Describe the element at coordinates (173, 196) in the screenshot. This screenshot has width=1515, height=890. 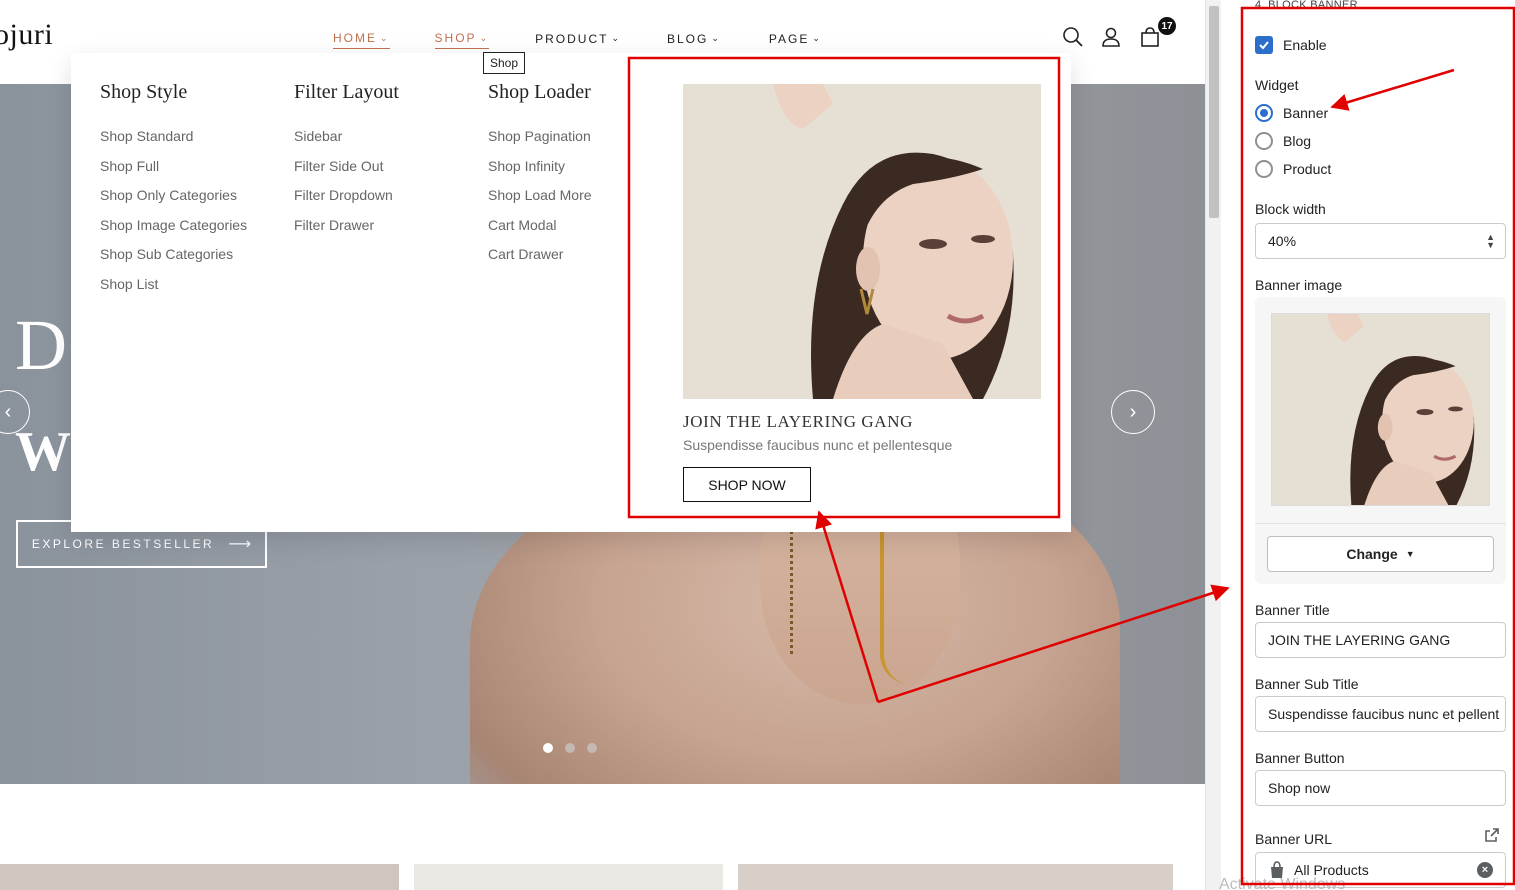
I see `mega-menu-link: Shop Only Categories` at that location.